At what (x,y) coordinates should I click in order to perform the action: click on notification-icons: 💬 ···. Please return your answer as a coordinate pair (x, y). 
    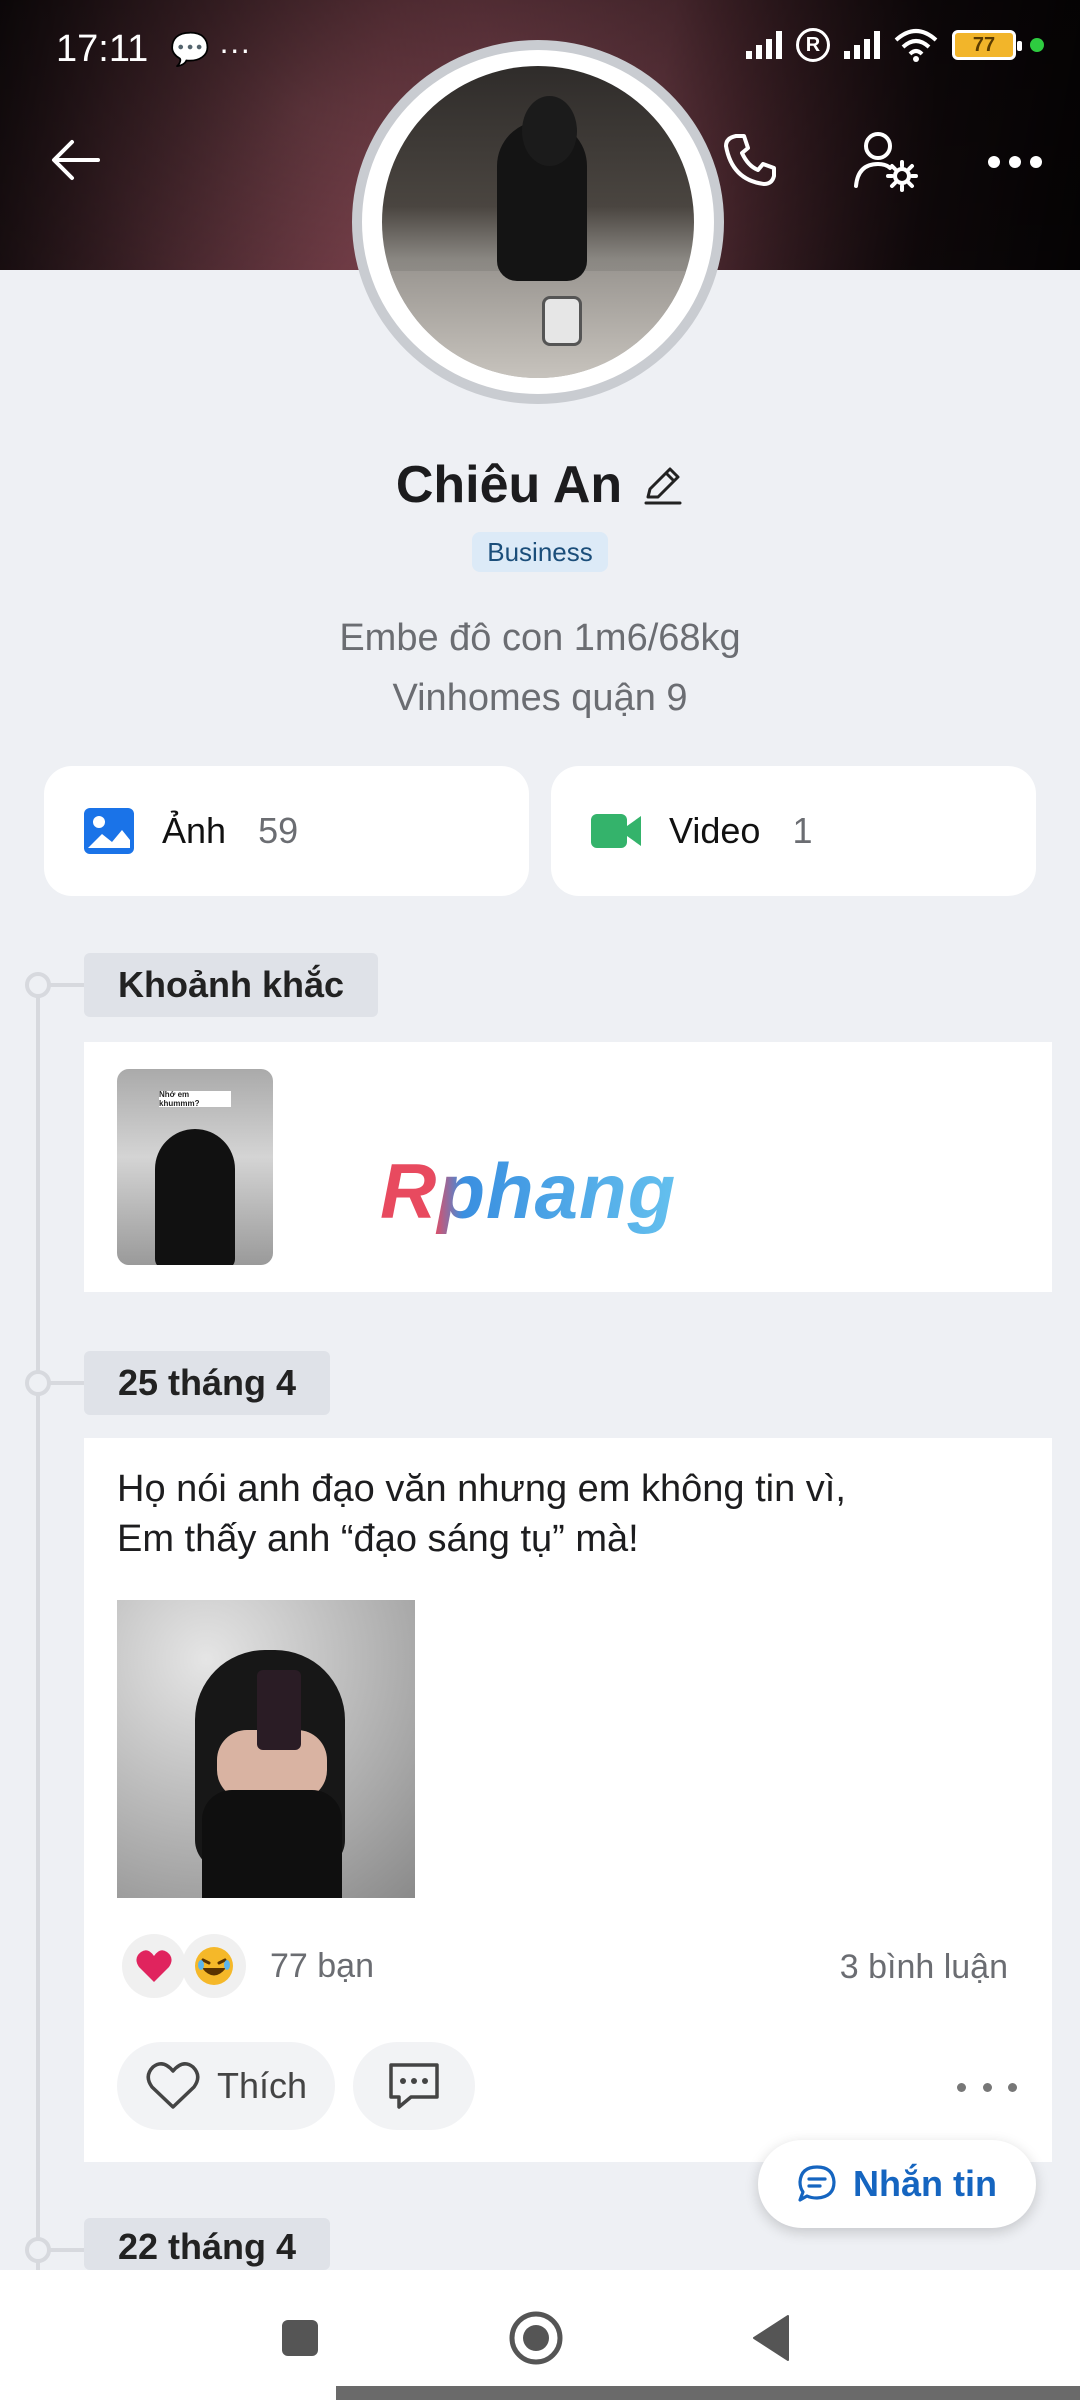
    Looking at the image, I should click on (210, 49).